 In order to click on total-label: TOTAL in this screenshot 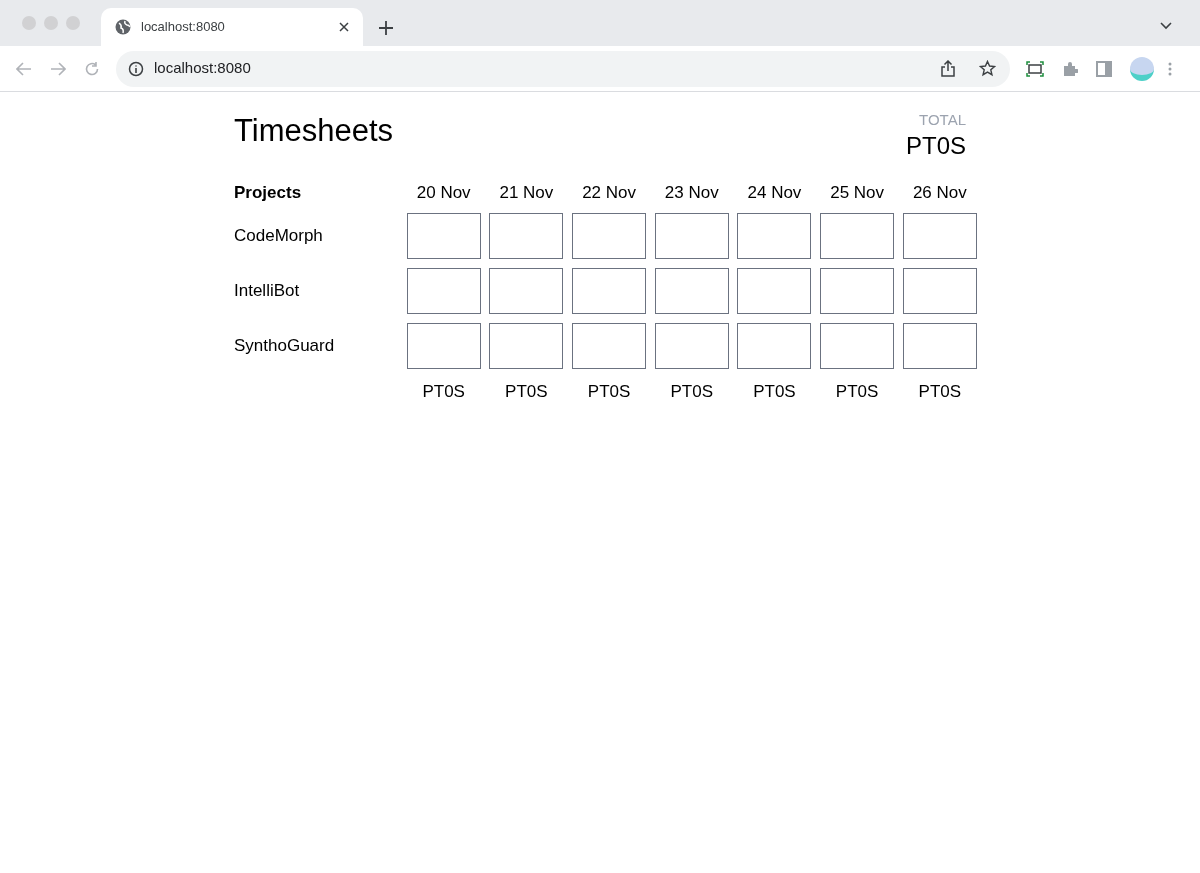, I will do `click(942, 120)`.